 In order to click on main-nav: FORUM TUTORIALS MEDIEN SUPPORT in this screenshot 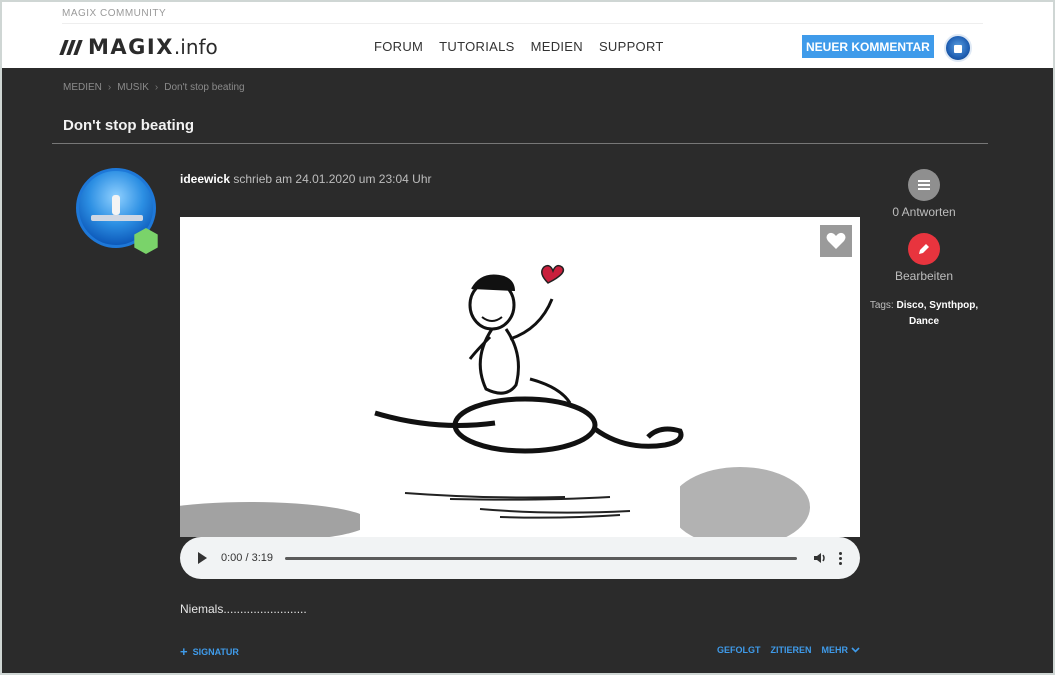, I will do `click(519, 46)`.